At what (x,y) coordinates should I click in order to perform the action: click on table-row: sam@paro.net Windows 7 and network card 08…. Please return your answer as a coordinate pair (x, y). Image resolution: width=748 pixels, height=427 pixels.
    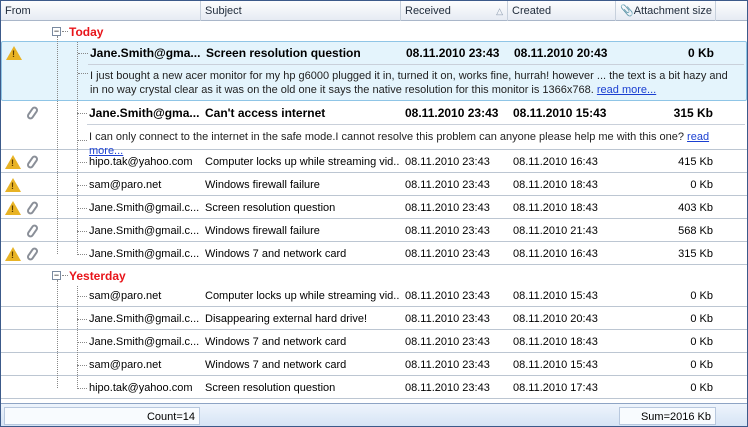
    Looking at the image, I should click on (374, 365).